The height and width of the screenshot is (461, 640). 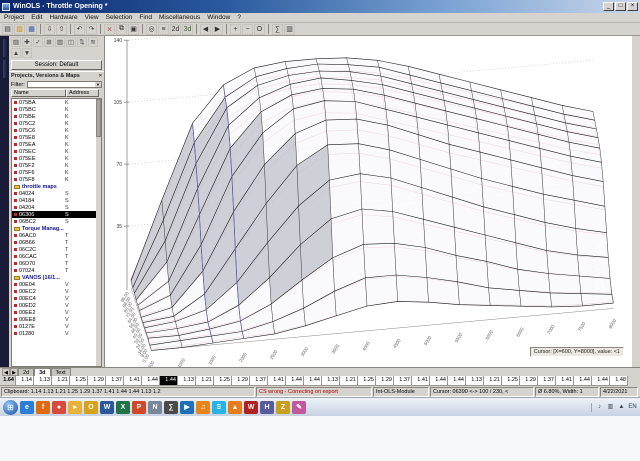 What do you see at coordinates (38, 93) in the screenshot?
I see `column-header-name: Name` at bounding box center [38, 93].